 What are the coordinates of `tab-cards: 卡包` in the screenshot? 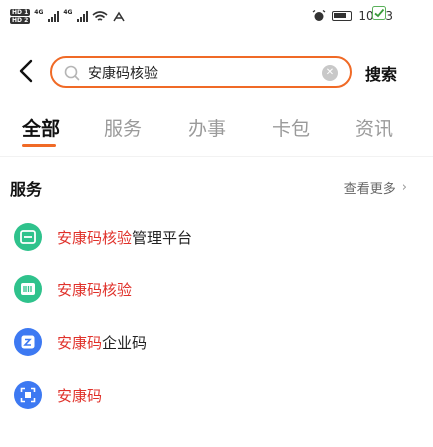 It's located at (291, 127).